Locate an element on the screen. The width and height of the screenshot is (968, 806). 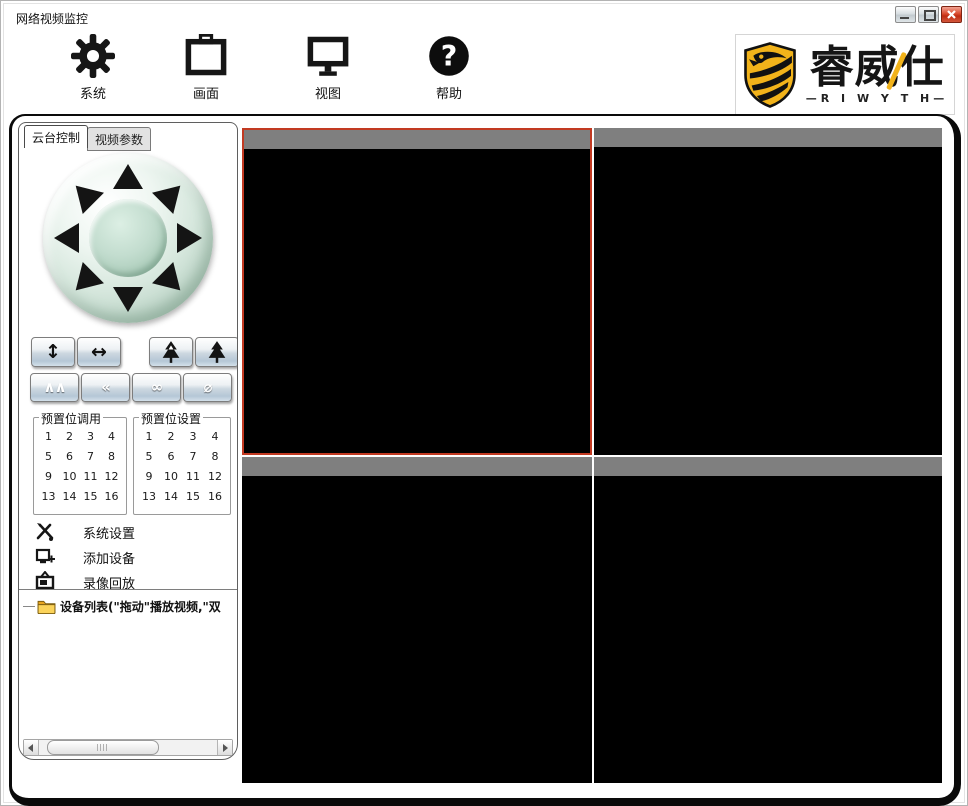
vertical-scan-button: ↕ is located at coordinates (53, 352).